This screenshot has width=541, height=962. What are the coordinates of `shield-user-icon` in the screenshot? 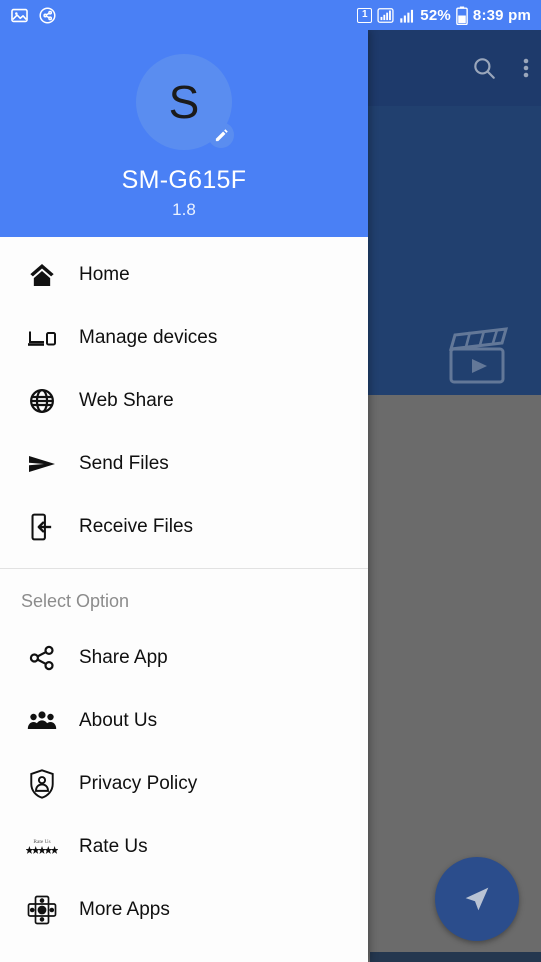 It's located at (42, 783).